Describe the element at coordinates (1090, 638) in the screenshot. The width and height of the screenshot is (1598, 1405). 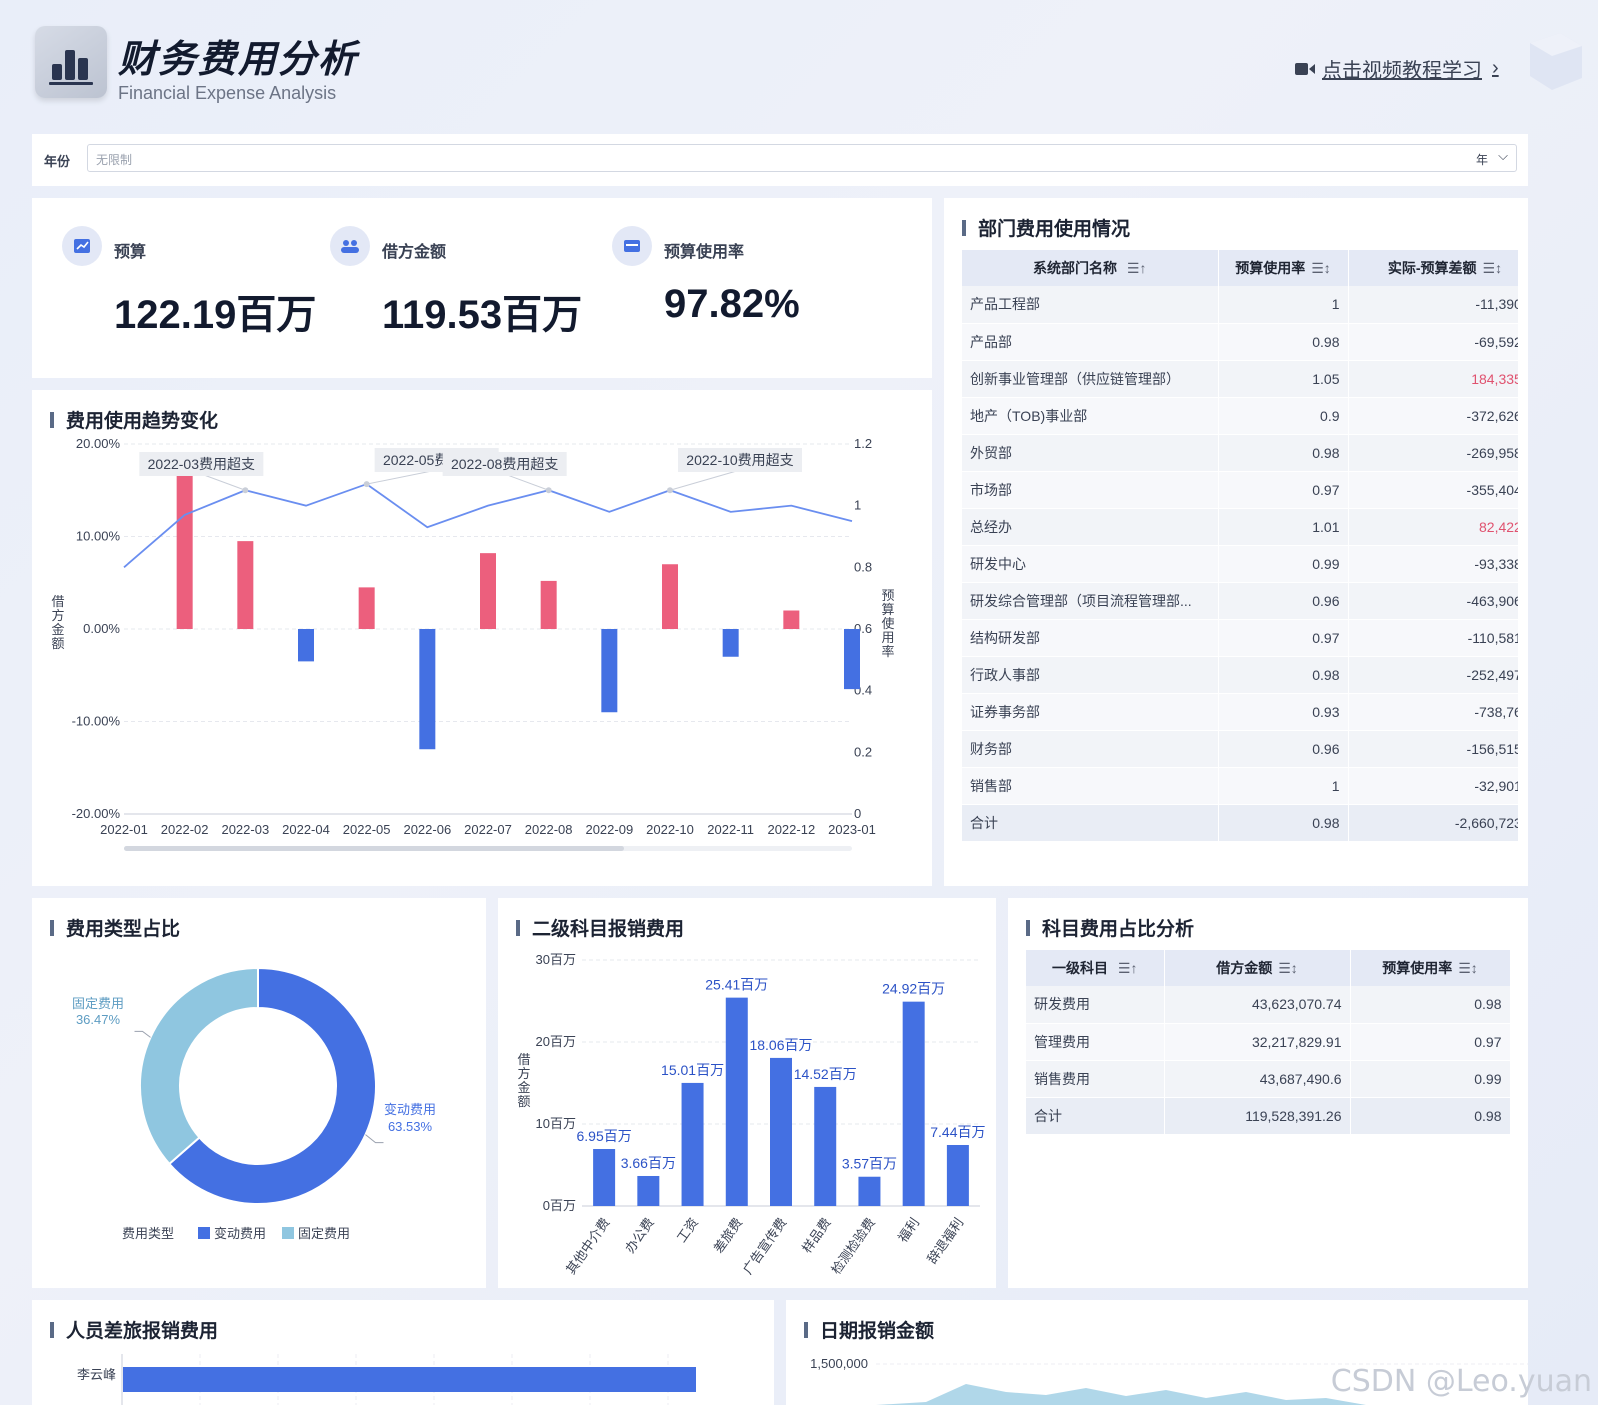
I see `dept-name-cell: 结构研发部` at that location.